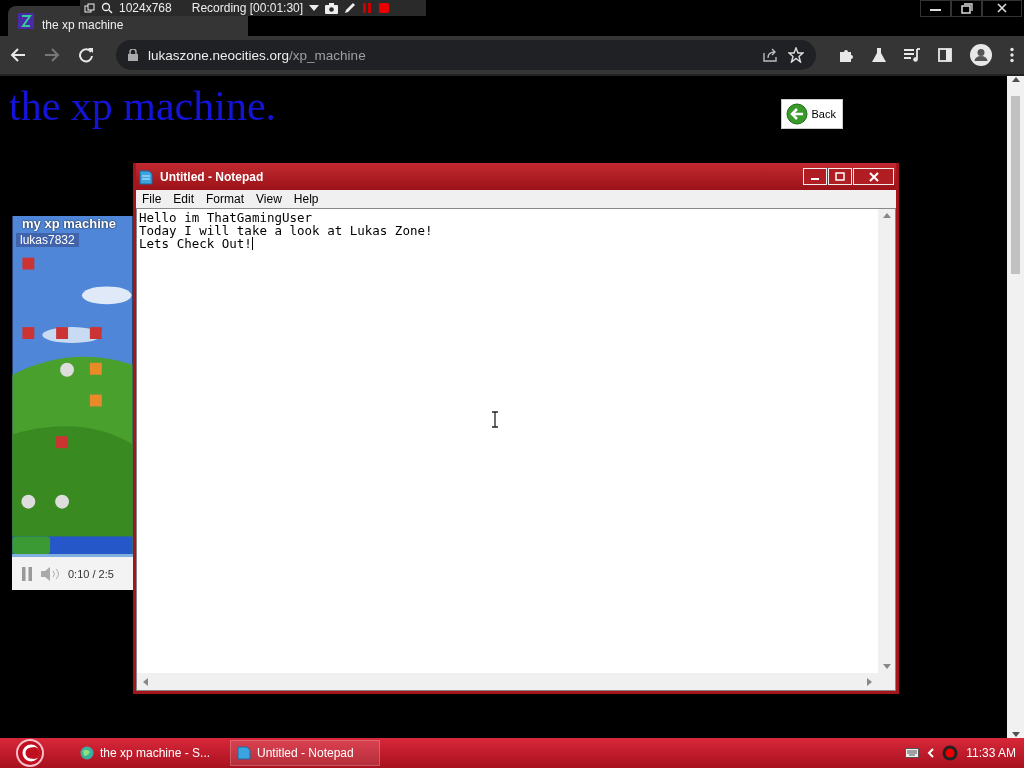  Describe the element at coordinates (879, 55) in the screenshot. I see `flask-icon` at that location.